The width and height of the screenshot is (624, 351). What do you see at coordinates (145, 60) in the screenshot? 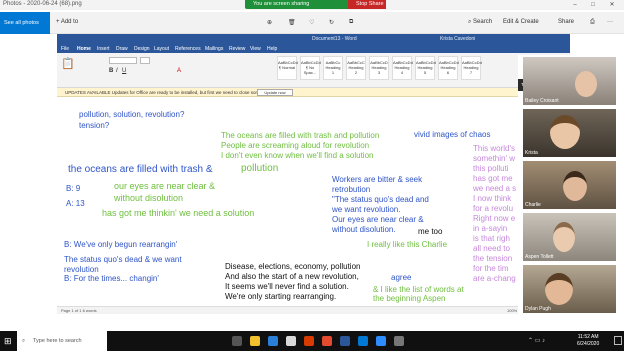
I see `font-size-select` at bounding box center [145, 60].